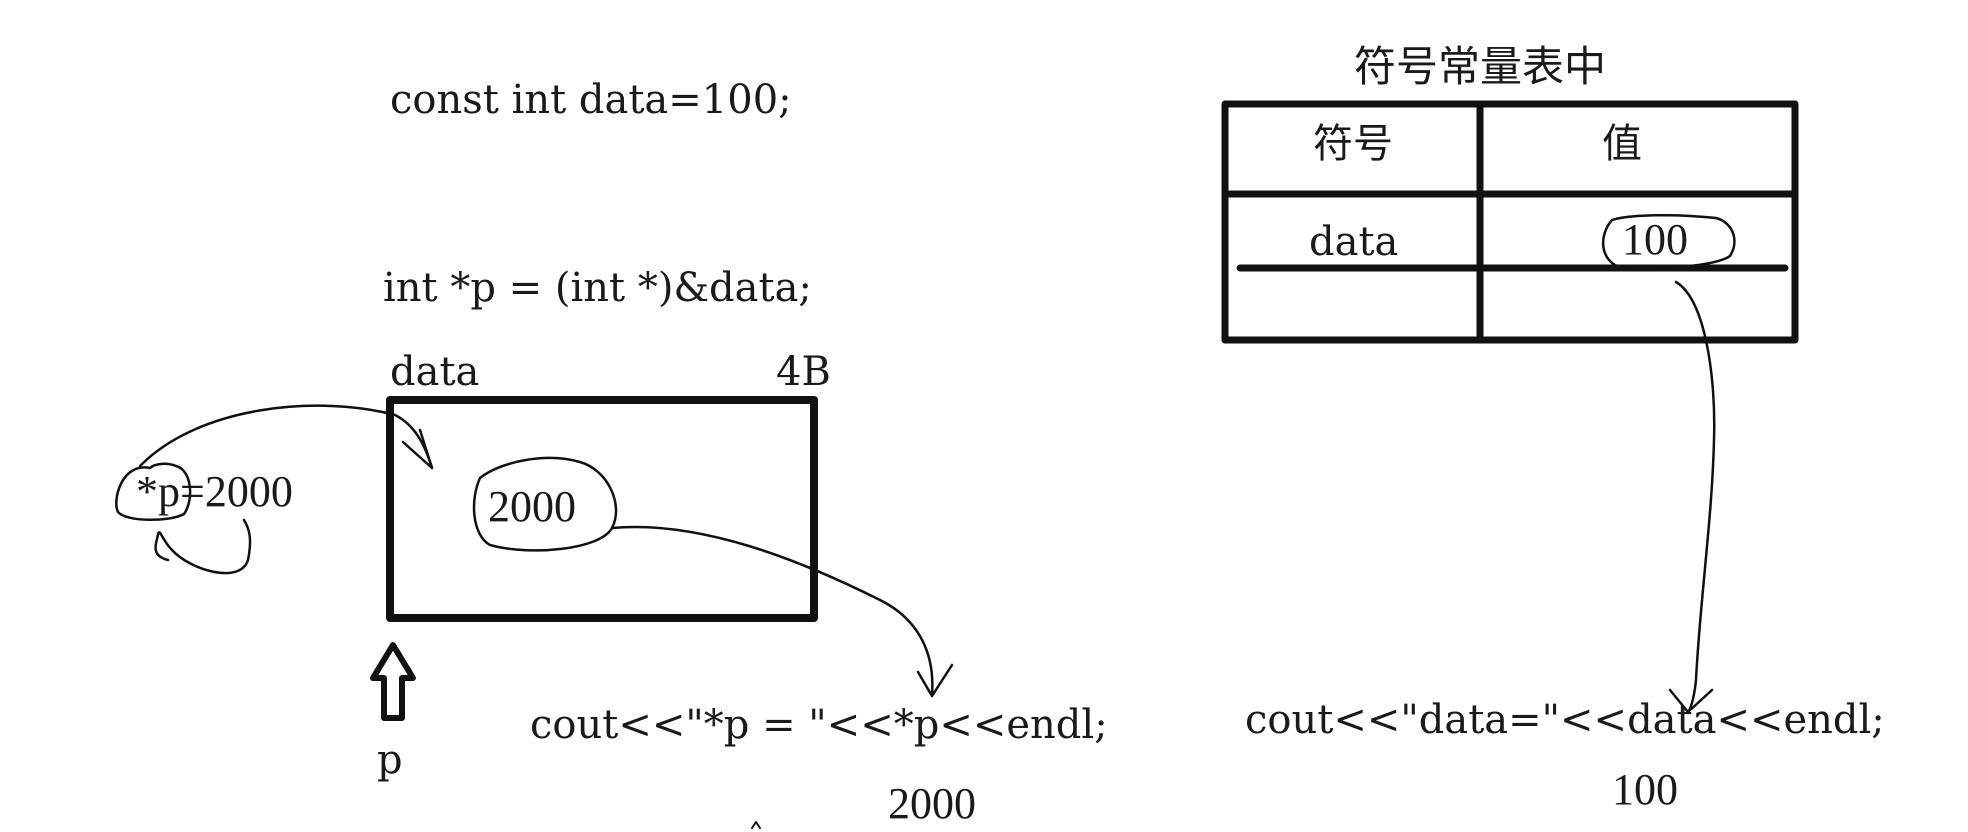 Image resolution: width=1968 pixels, height=832 pixels. Describe the element at coordinates (1691, 701) in the screenshot. I see `constant-fold-arrowhead` at that location.